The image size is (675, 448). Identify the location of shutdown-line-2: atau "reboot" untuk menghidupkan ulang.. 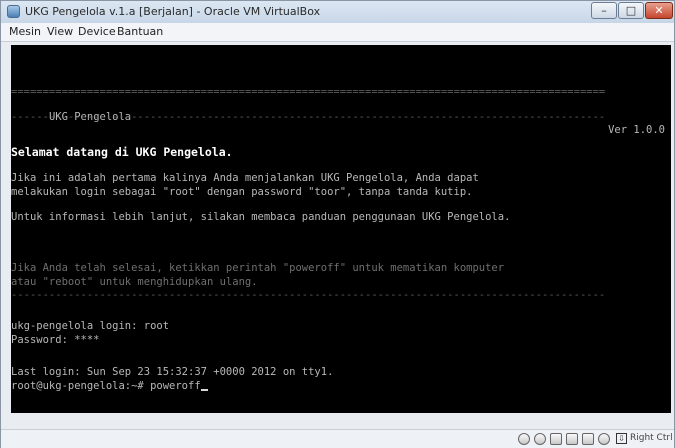
(134, 282).